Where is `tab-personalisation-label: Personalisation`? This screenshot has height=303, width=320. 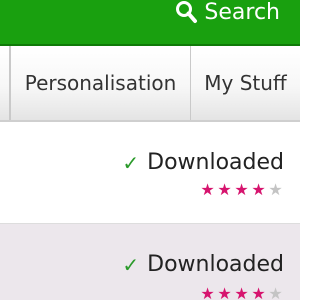 tab-personalisation-label: Personalisation is located at coordinates (100, 83).